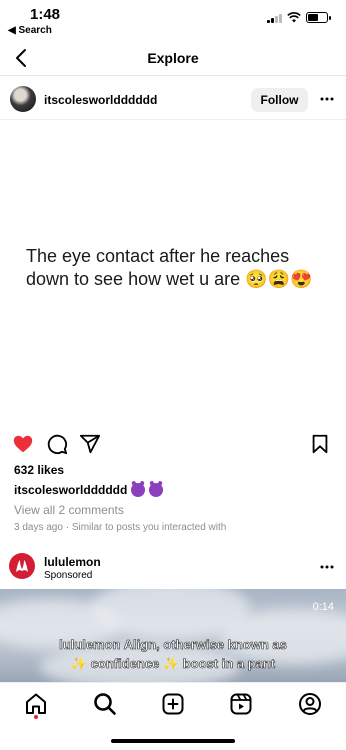  I want to click on ad-account-name: lululemon, so click(72, 562).